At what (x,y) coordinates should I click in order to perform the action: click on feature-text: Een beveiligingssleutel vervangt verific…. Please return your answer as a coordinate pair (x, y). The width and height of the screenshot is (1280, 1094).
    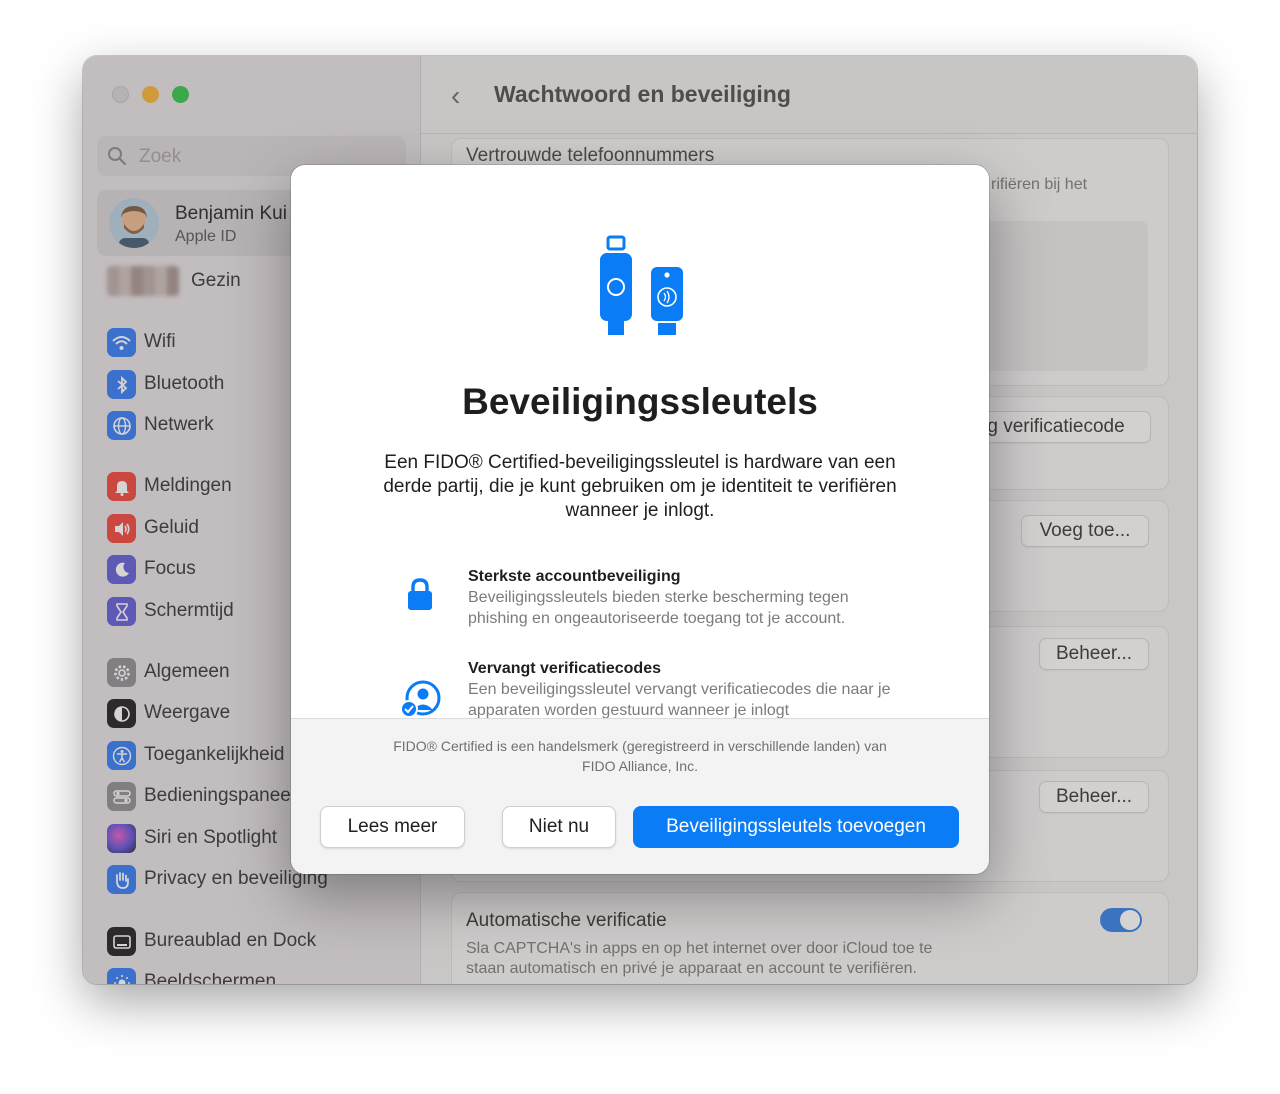
    Looking at the image, I should click on (679, 700).